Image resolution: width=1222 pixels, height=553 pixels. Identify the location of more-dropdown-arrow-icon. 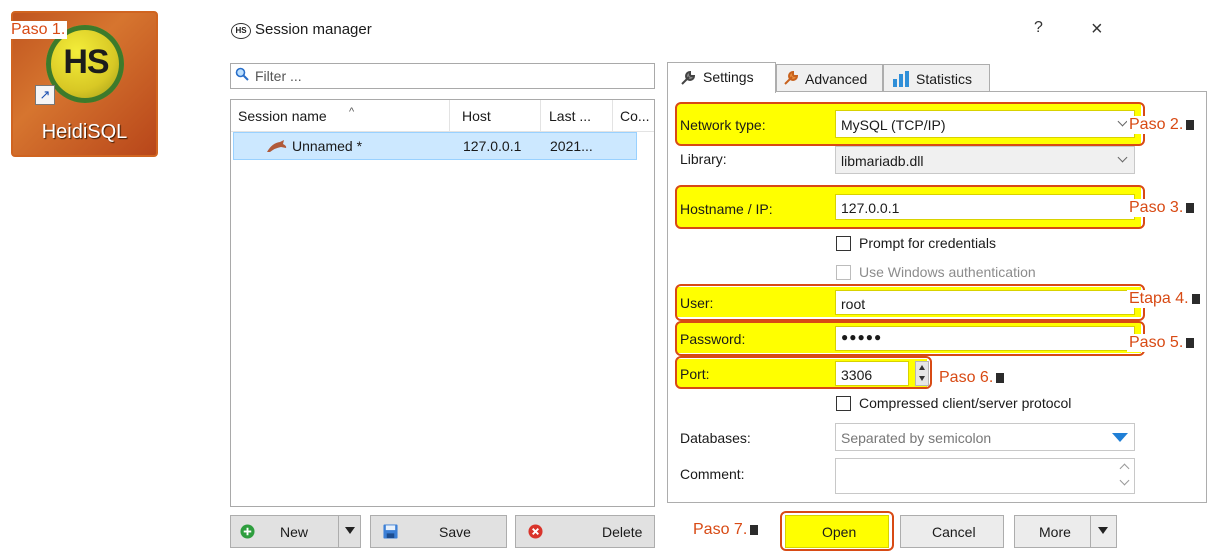
(1103, 530).